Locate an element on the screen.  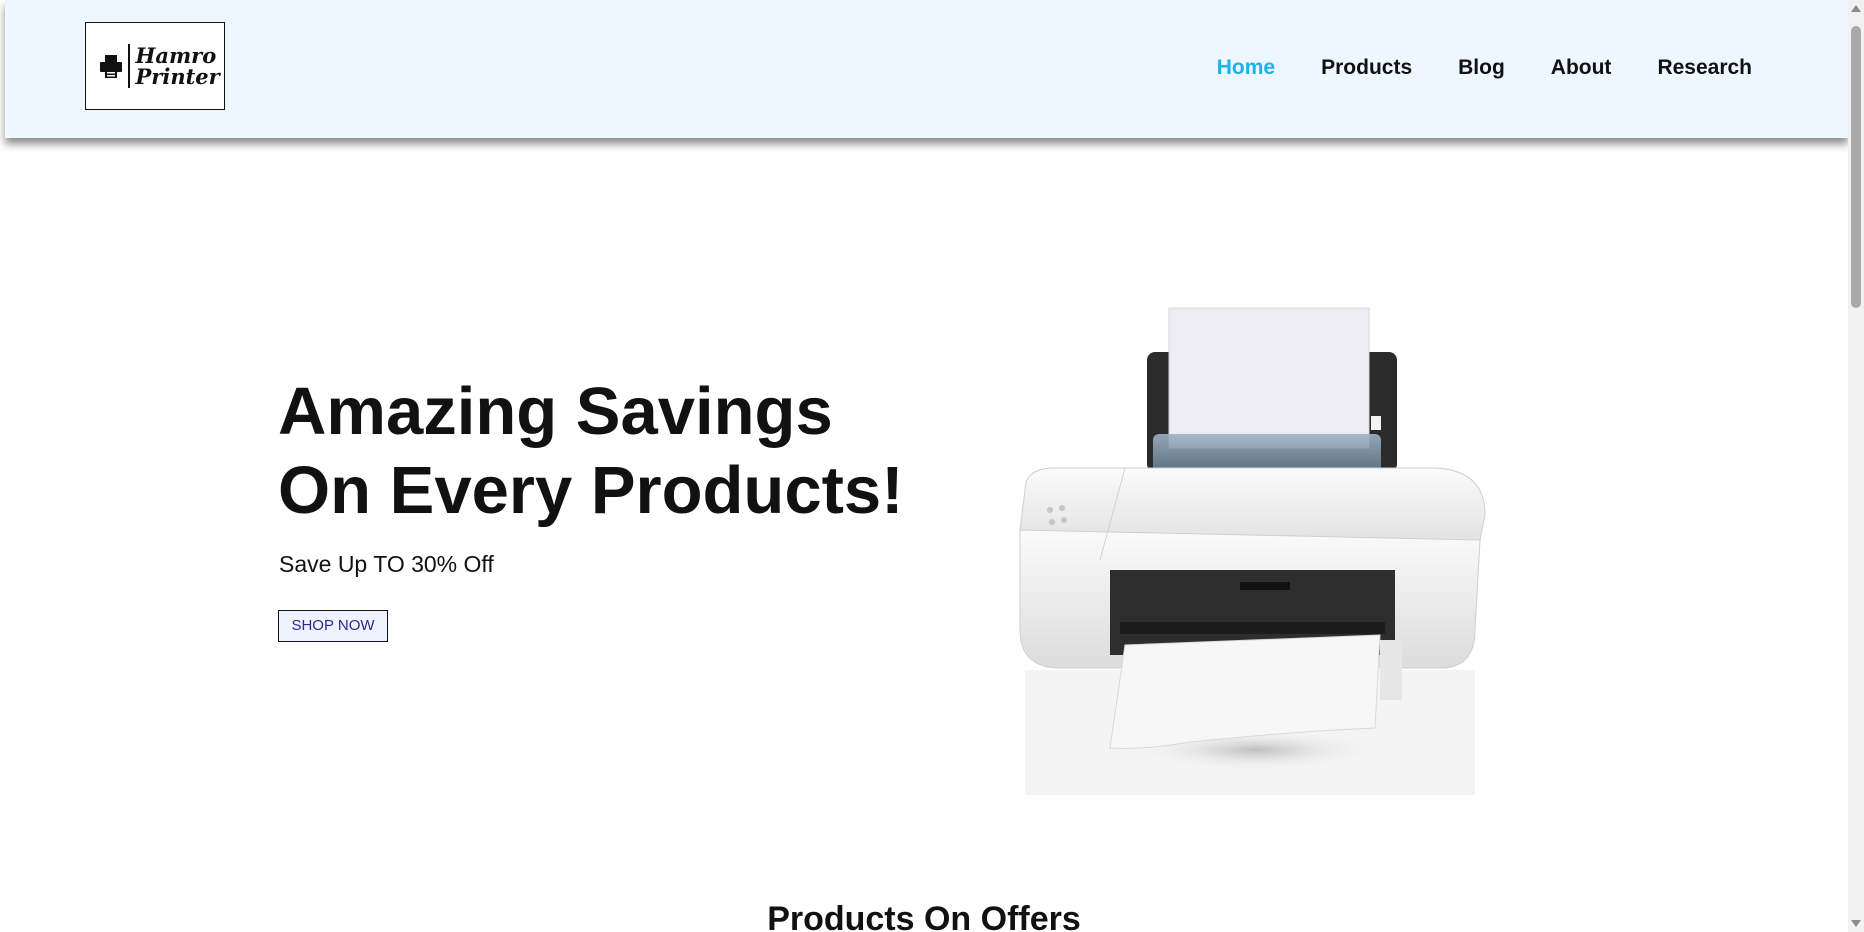
logo-text: Hamro Printer is located at coordinates (178, 66).